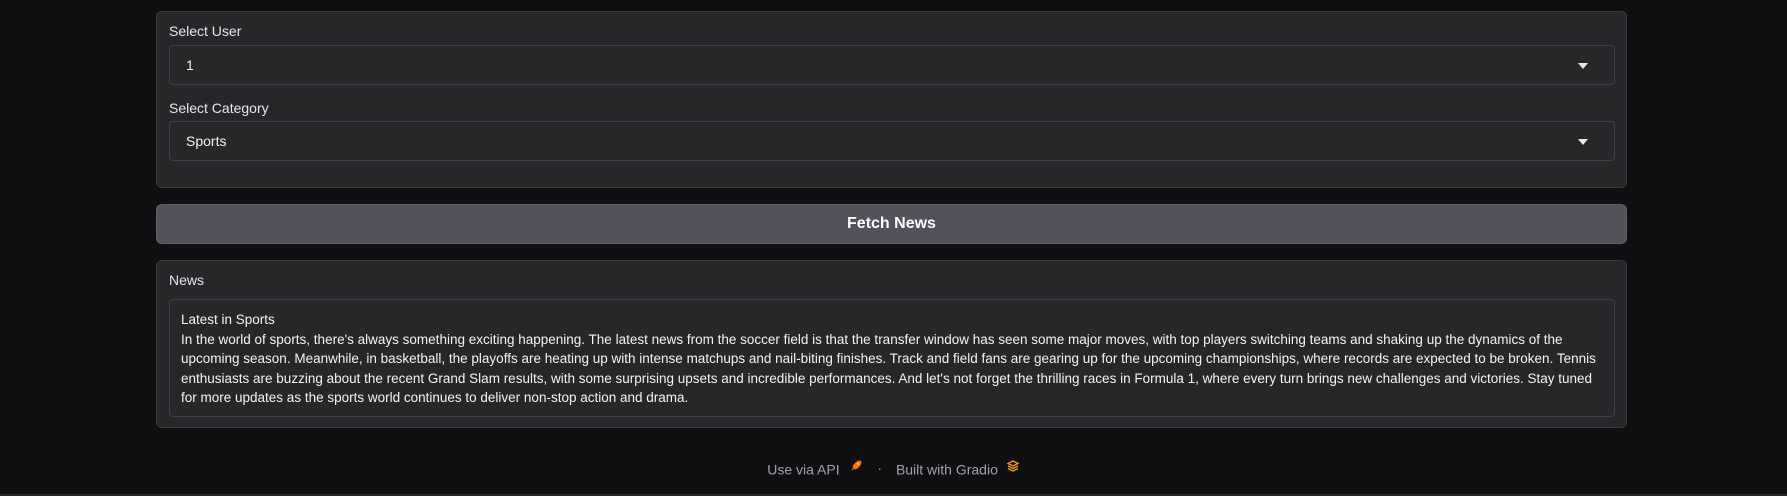 Image resolution: width=1787 pixels, height=496 pixels. What do you see at coordinates (891, 224) in the screenshot?
I see `fetch-news-button: Fetch News` at bounding box center [891, 224].